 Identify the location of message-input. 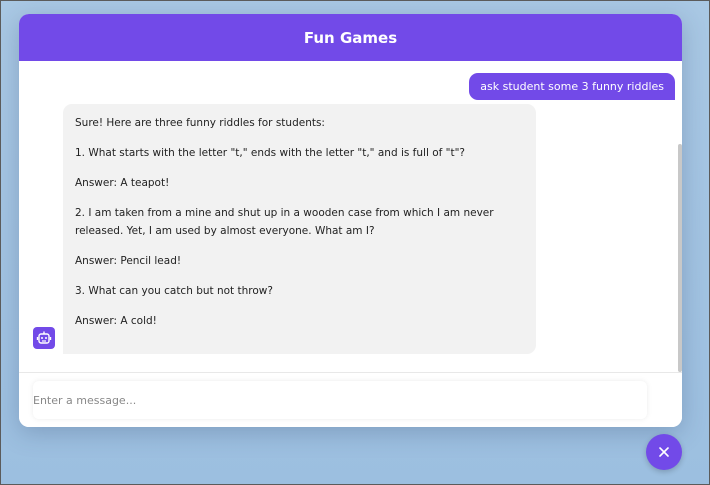
(340, 400).